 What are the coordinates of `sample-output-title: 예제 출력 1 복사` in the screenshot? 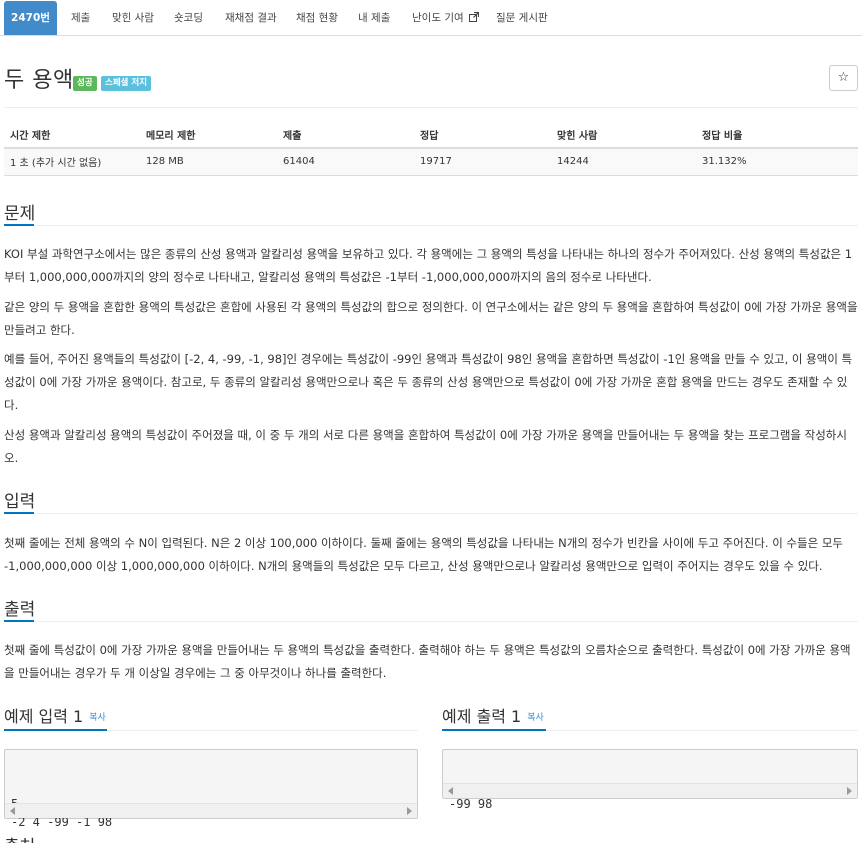 It's located at (493, 715).